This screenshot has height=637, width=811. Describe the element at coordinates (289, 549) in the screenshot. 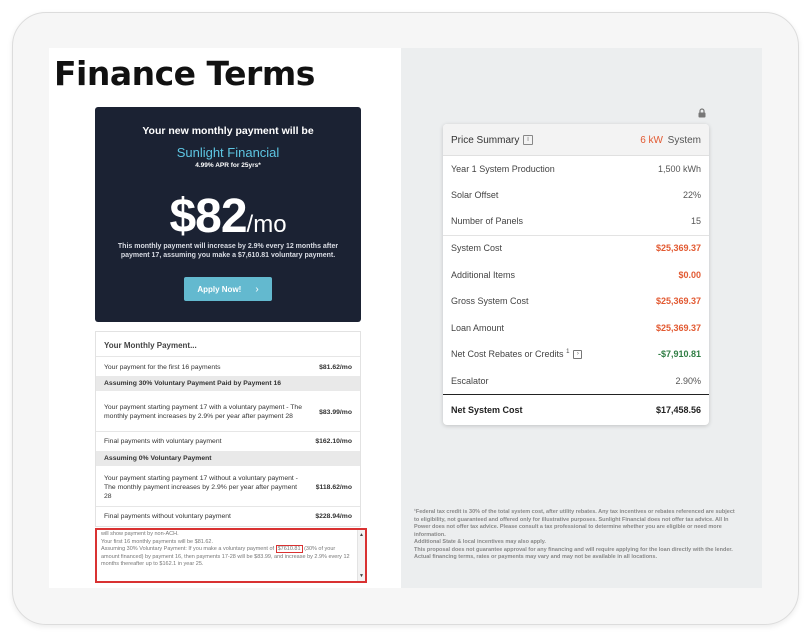

I see `highlighted-amount: $7610.81` at that location.